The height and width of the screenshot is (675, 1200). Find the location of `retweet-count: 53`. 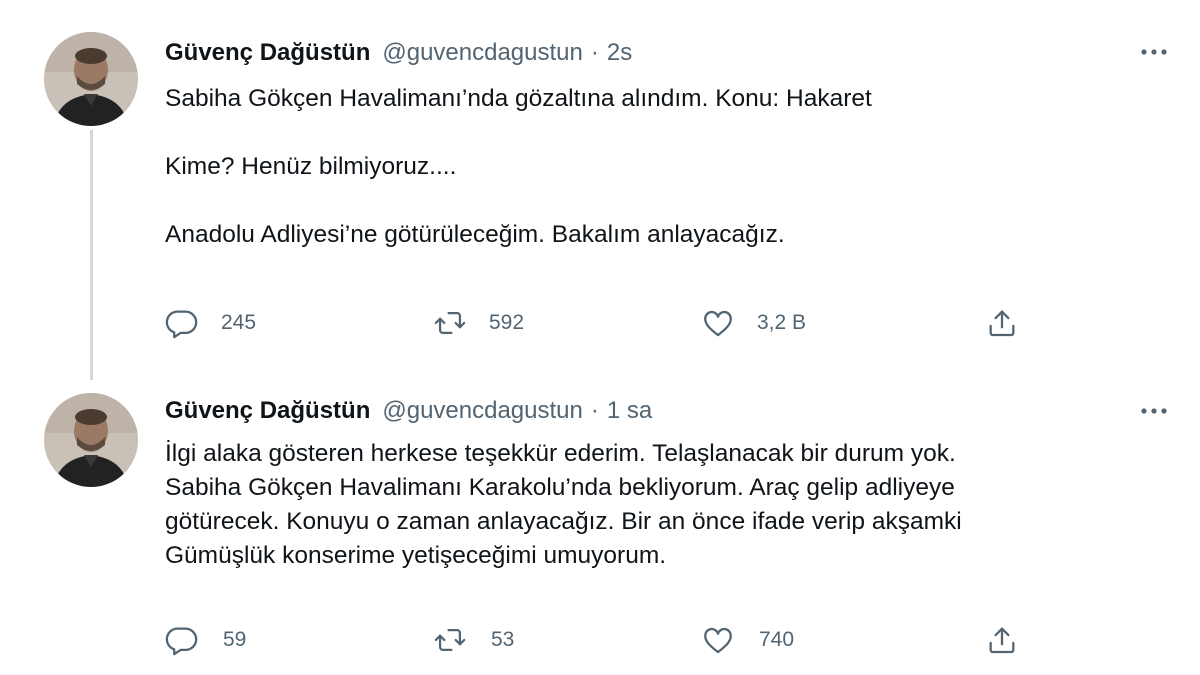

retweet-count: 53 is located at coordinates (503, 639).